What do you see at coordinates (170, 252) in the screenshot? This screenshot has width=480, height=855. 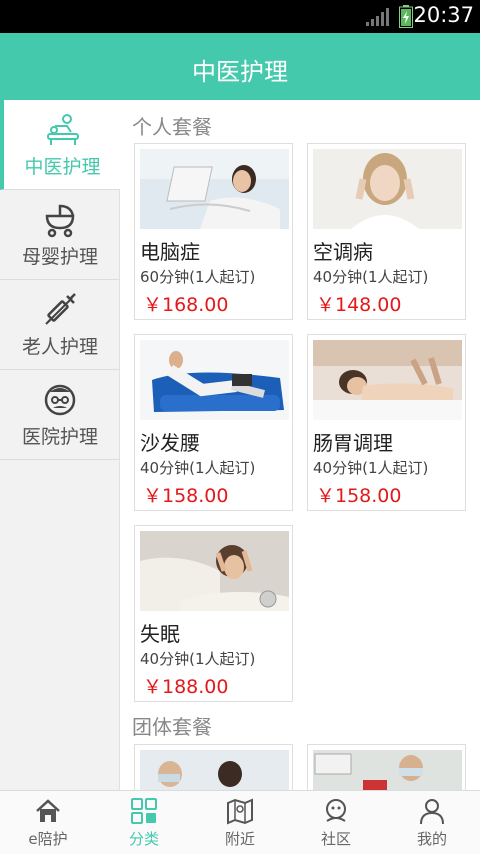 I see `package-name: 电脑症` at bounding box center [170, 252].